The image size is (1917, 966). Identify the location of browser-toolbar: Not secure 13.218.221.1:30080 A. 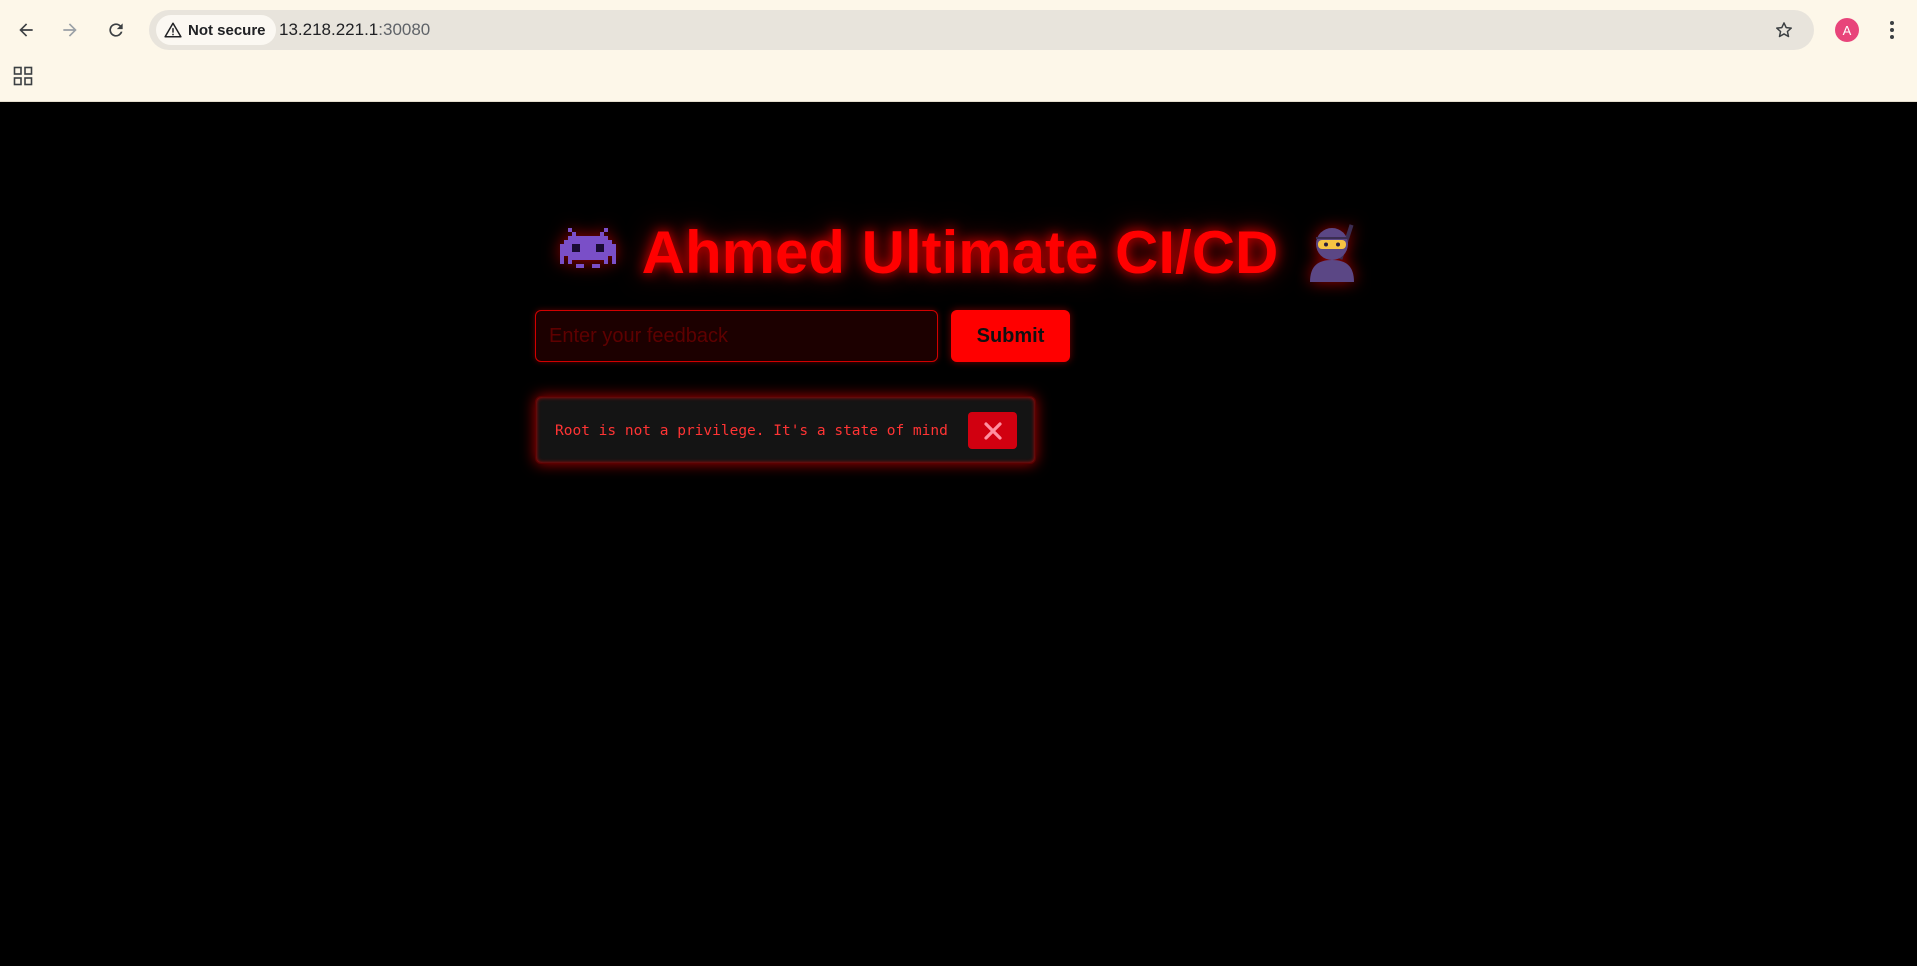
(958, 30).